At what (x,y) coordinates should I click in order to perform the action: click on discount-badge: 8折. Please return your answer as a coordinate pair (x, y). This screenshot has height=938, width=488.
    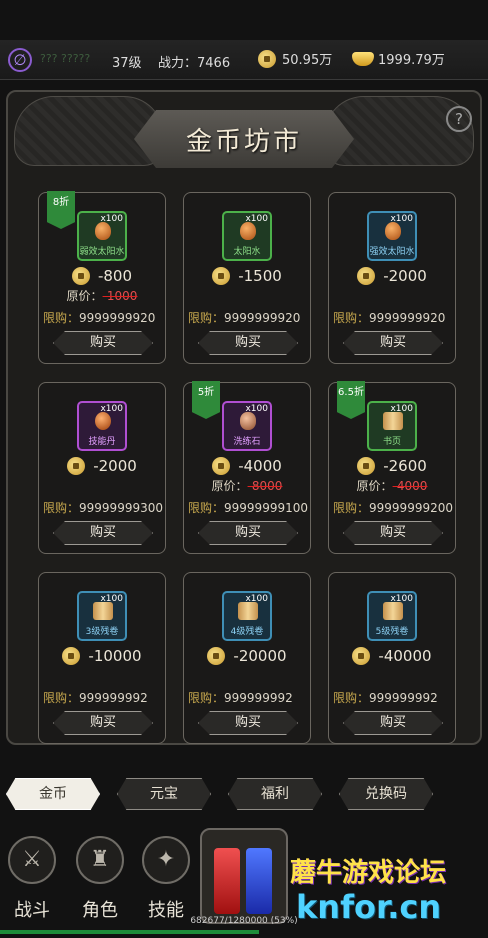
    Looking at the image, I should click on (61, 210).